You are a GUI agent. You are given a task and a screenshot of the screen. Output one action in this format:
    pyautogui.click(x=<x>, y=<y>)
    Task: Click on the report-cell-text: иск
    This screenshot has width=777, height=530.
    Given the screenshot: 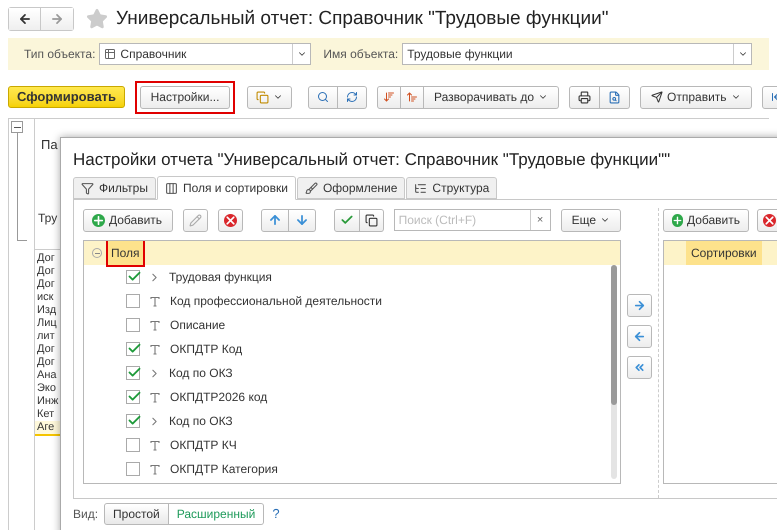 What is the action you would take?
    pyautogui.click(x=45, y=297)
    